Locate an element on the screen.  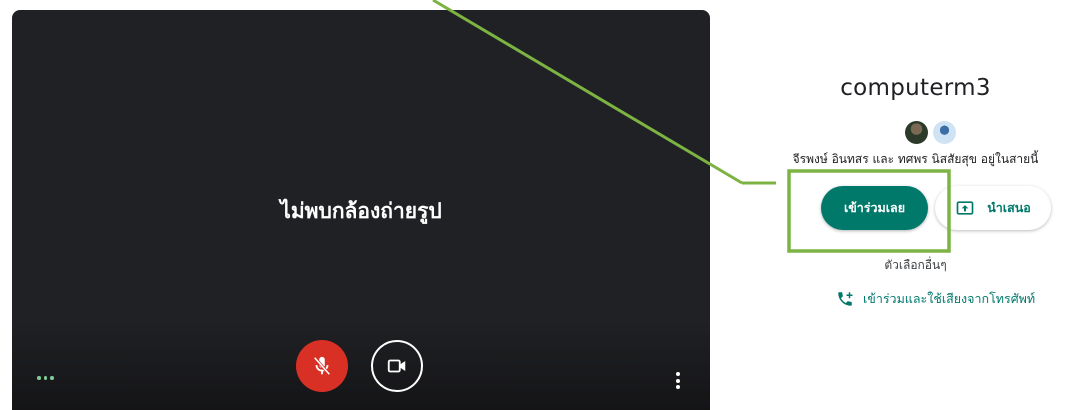
present-button: นำเสนอ is located at coordinates (993, 208).